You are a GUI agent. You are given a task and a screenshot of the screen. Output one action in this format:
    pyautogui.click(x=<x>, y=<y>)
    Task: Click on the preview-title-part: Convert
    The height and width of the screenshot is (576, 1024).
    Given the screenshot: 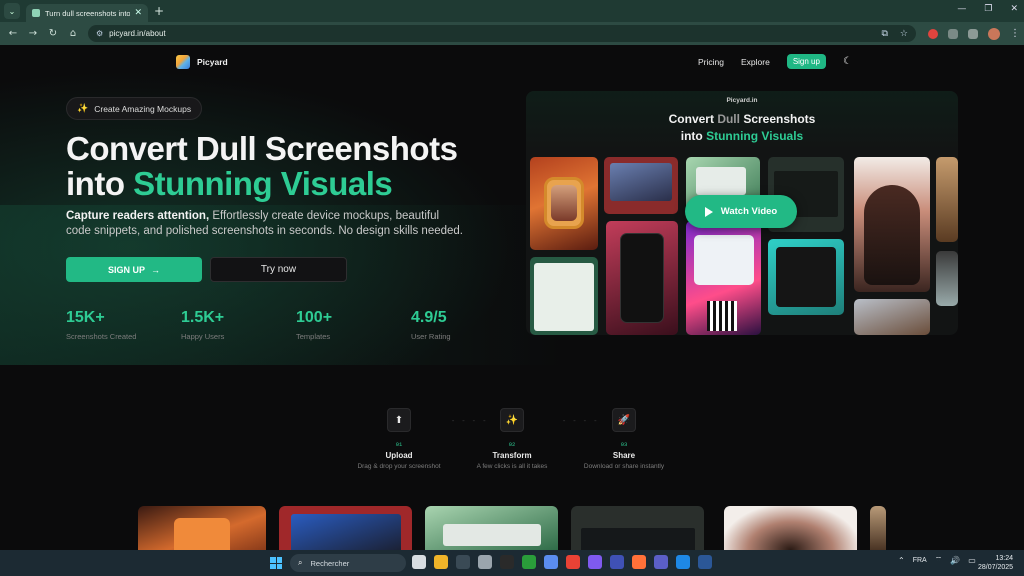 What is the action you would take?
    pyautogui.click(x=693, y=119)
    